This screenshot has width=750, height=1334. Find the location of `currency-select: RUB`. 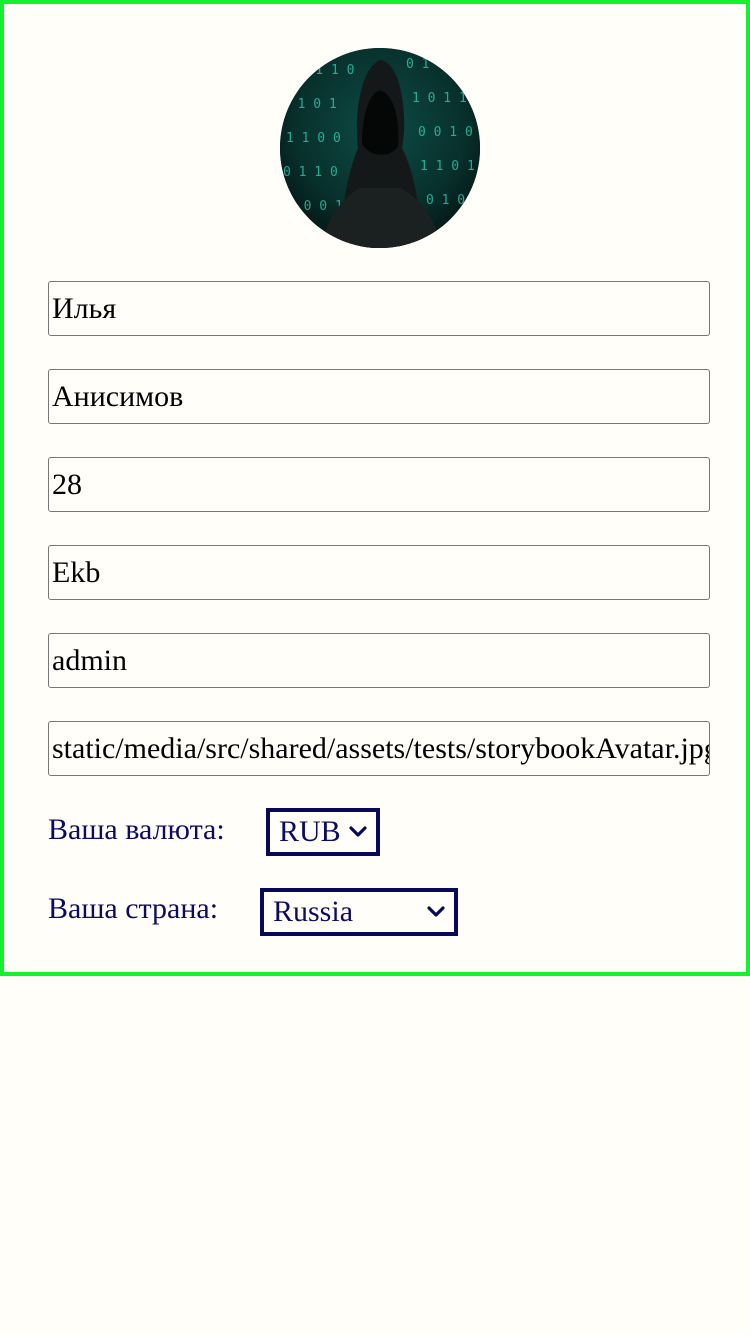

currency-select: RUB is located at coordinates (323, 832).